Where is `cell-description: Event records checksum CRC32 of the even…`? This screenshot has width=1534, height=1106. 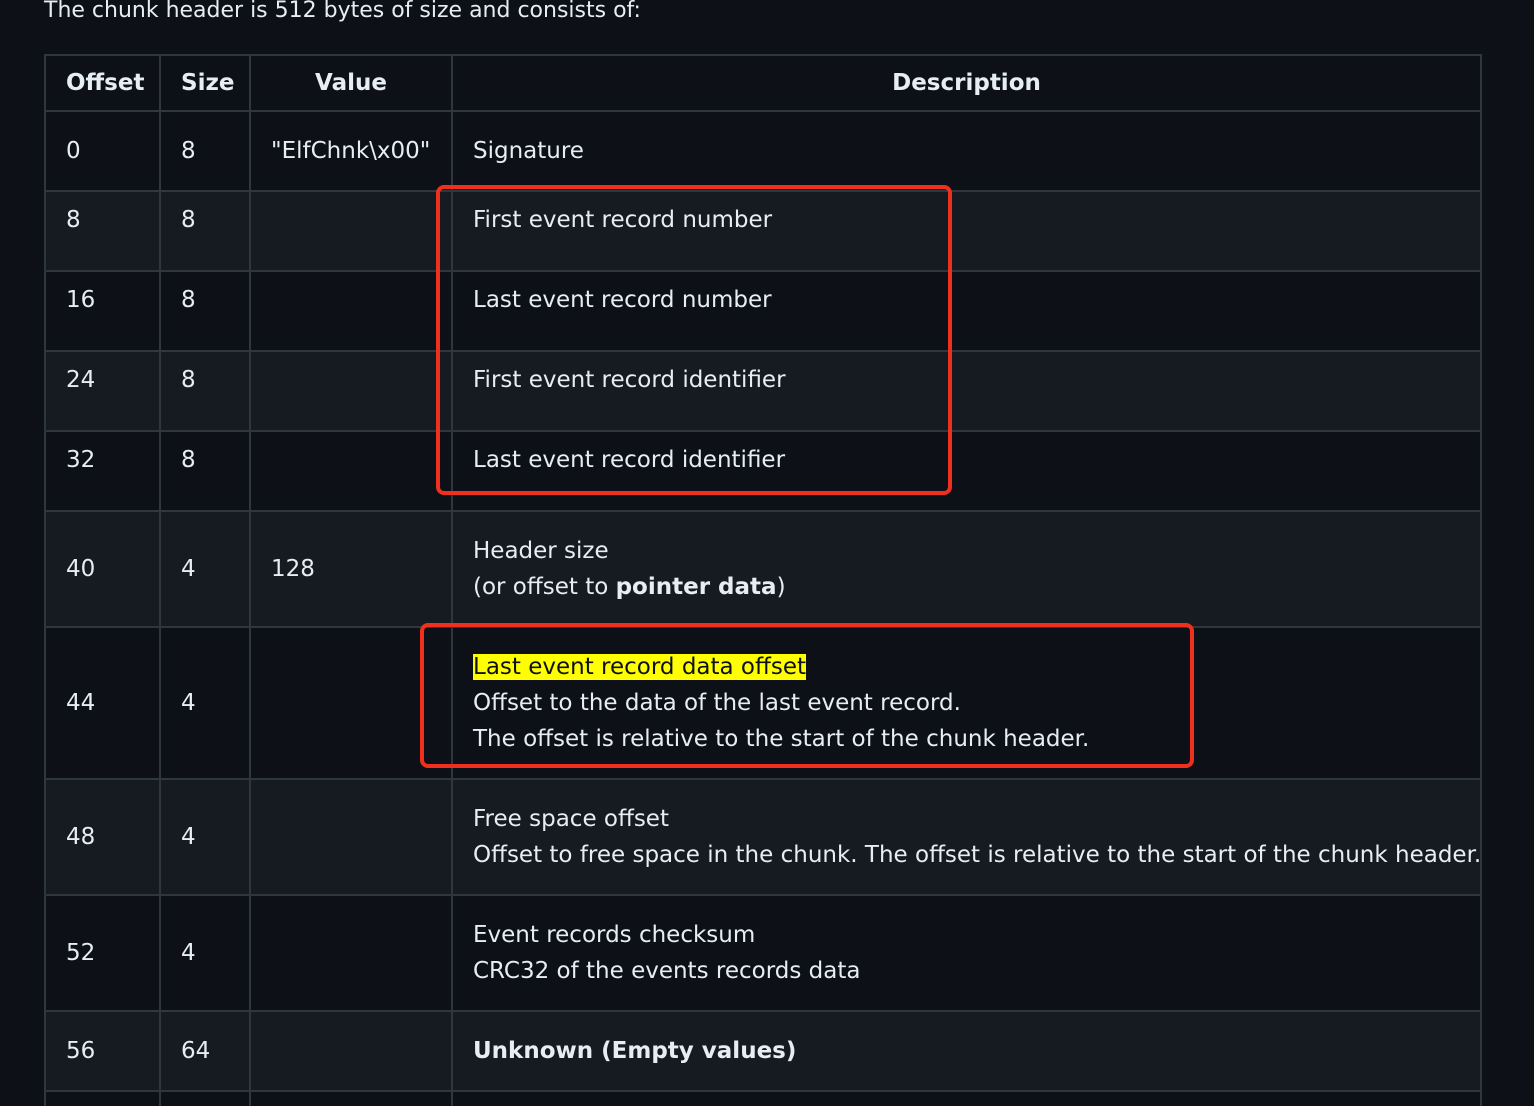
cell-description: Event records checksum CRC32 of the even… is located at coordinates (966, 953).